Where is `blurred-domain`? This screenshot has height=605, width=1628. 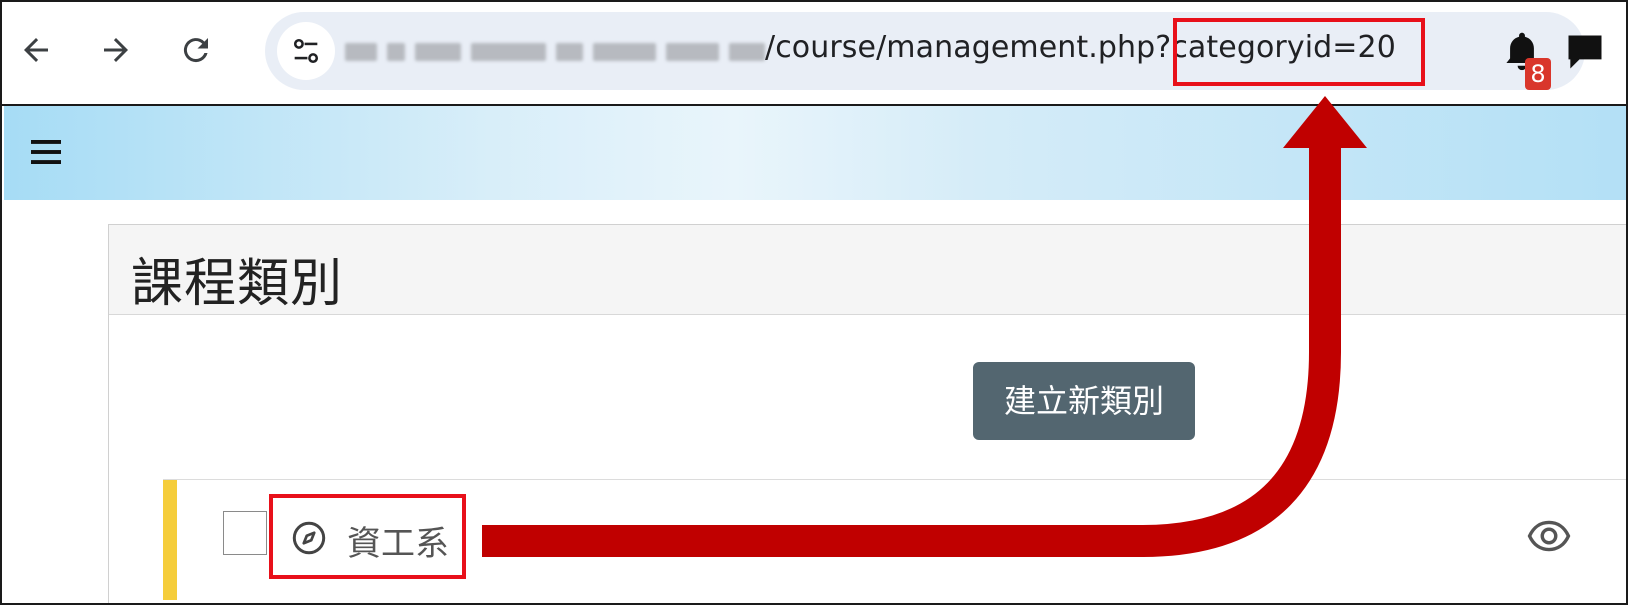
blurred-domain is located at coordinates (555, 52).